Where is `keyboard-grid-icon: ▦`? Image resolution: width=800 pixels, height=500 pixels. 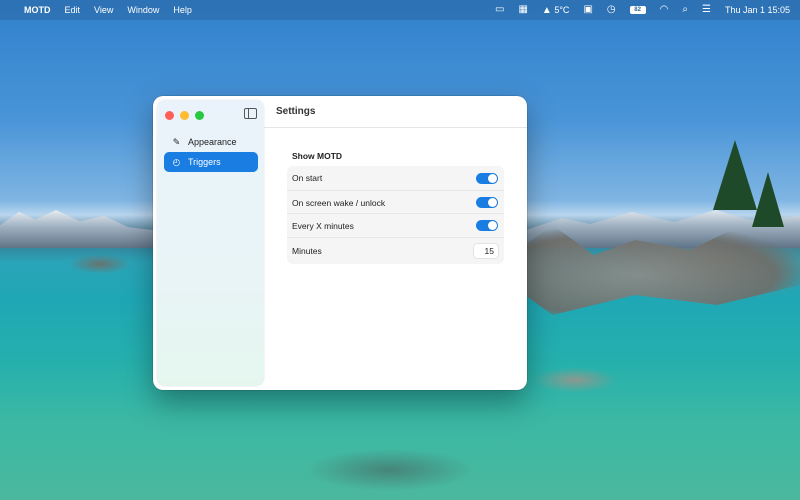
keyboard-grid-icon: ▦ is located at coordinates (522, 10).